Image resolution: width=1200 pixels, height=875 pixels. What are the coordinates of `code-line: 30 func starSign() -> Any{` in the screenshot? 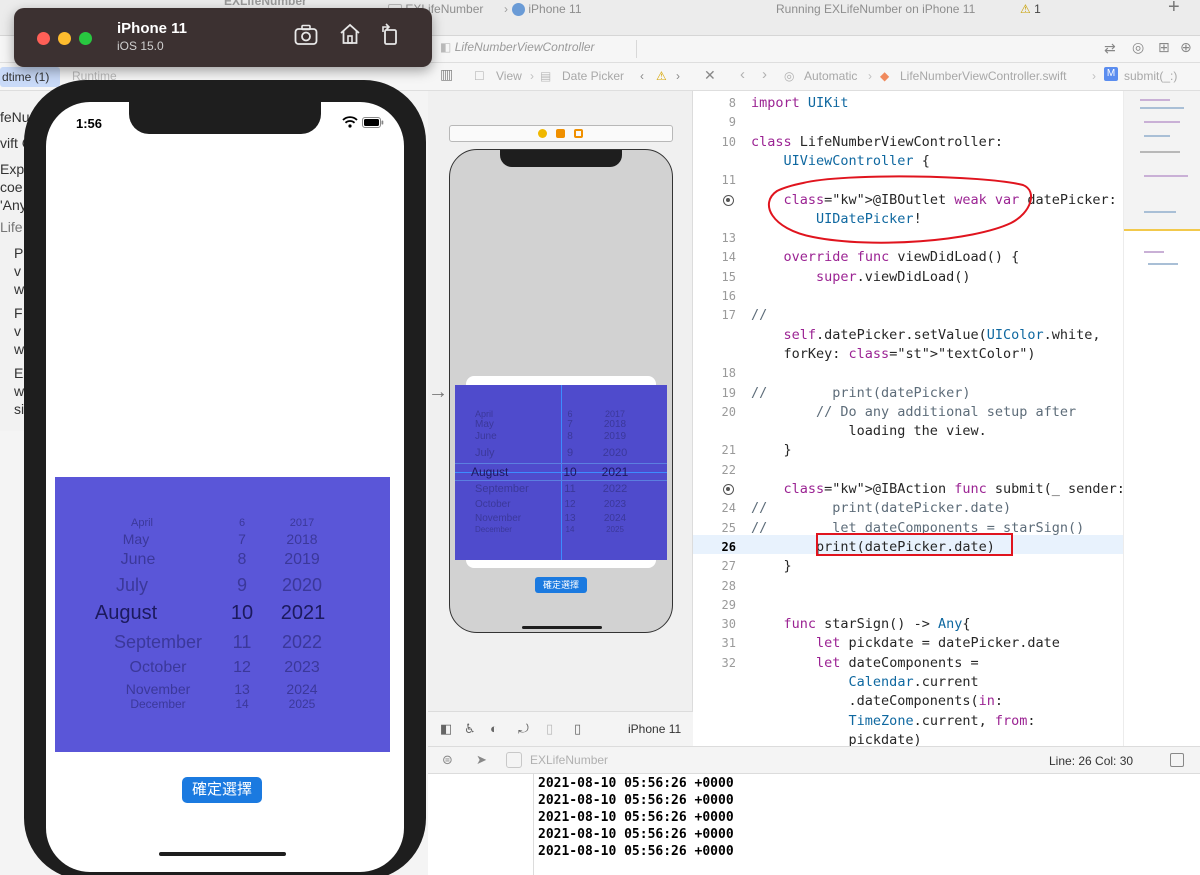 It's located at (908, 624).